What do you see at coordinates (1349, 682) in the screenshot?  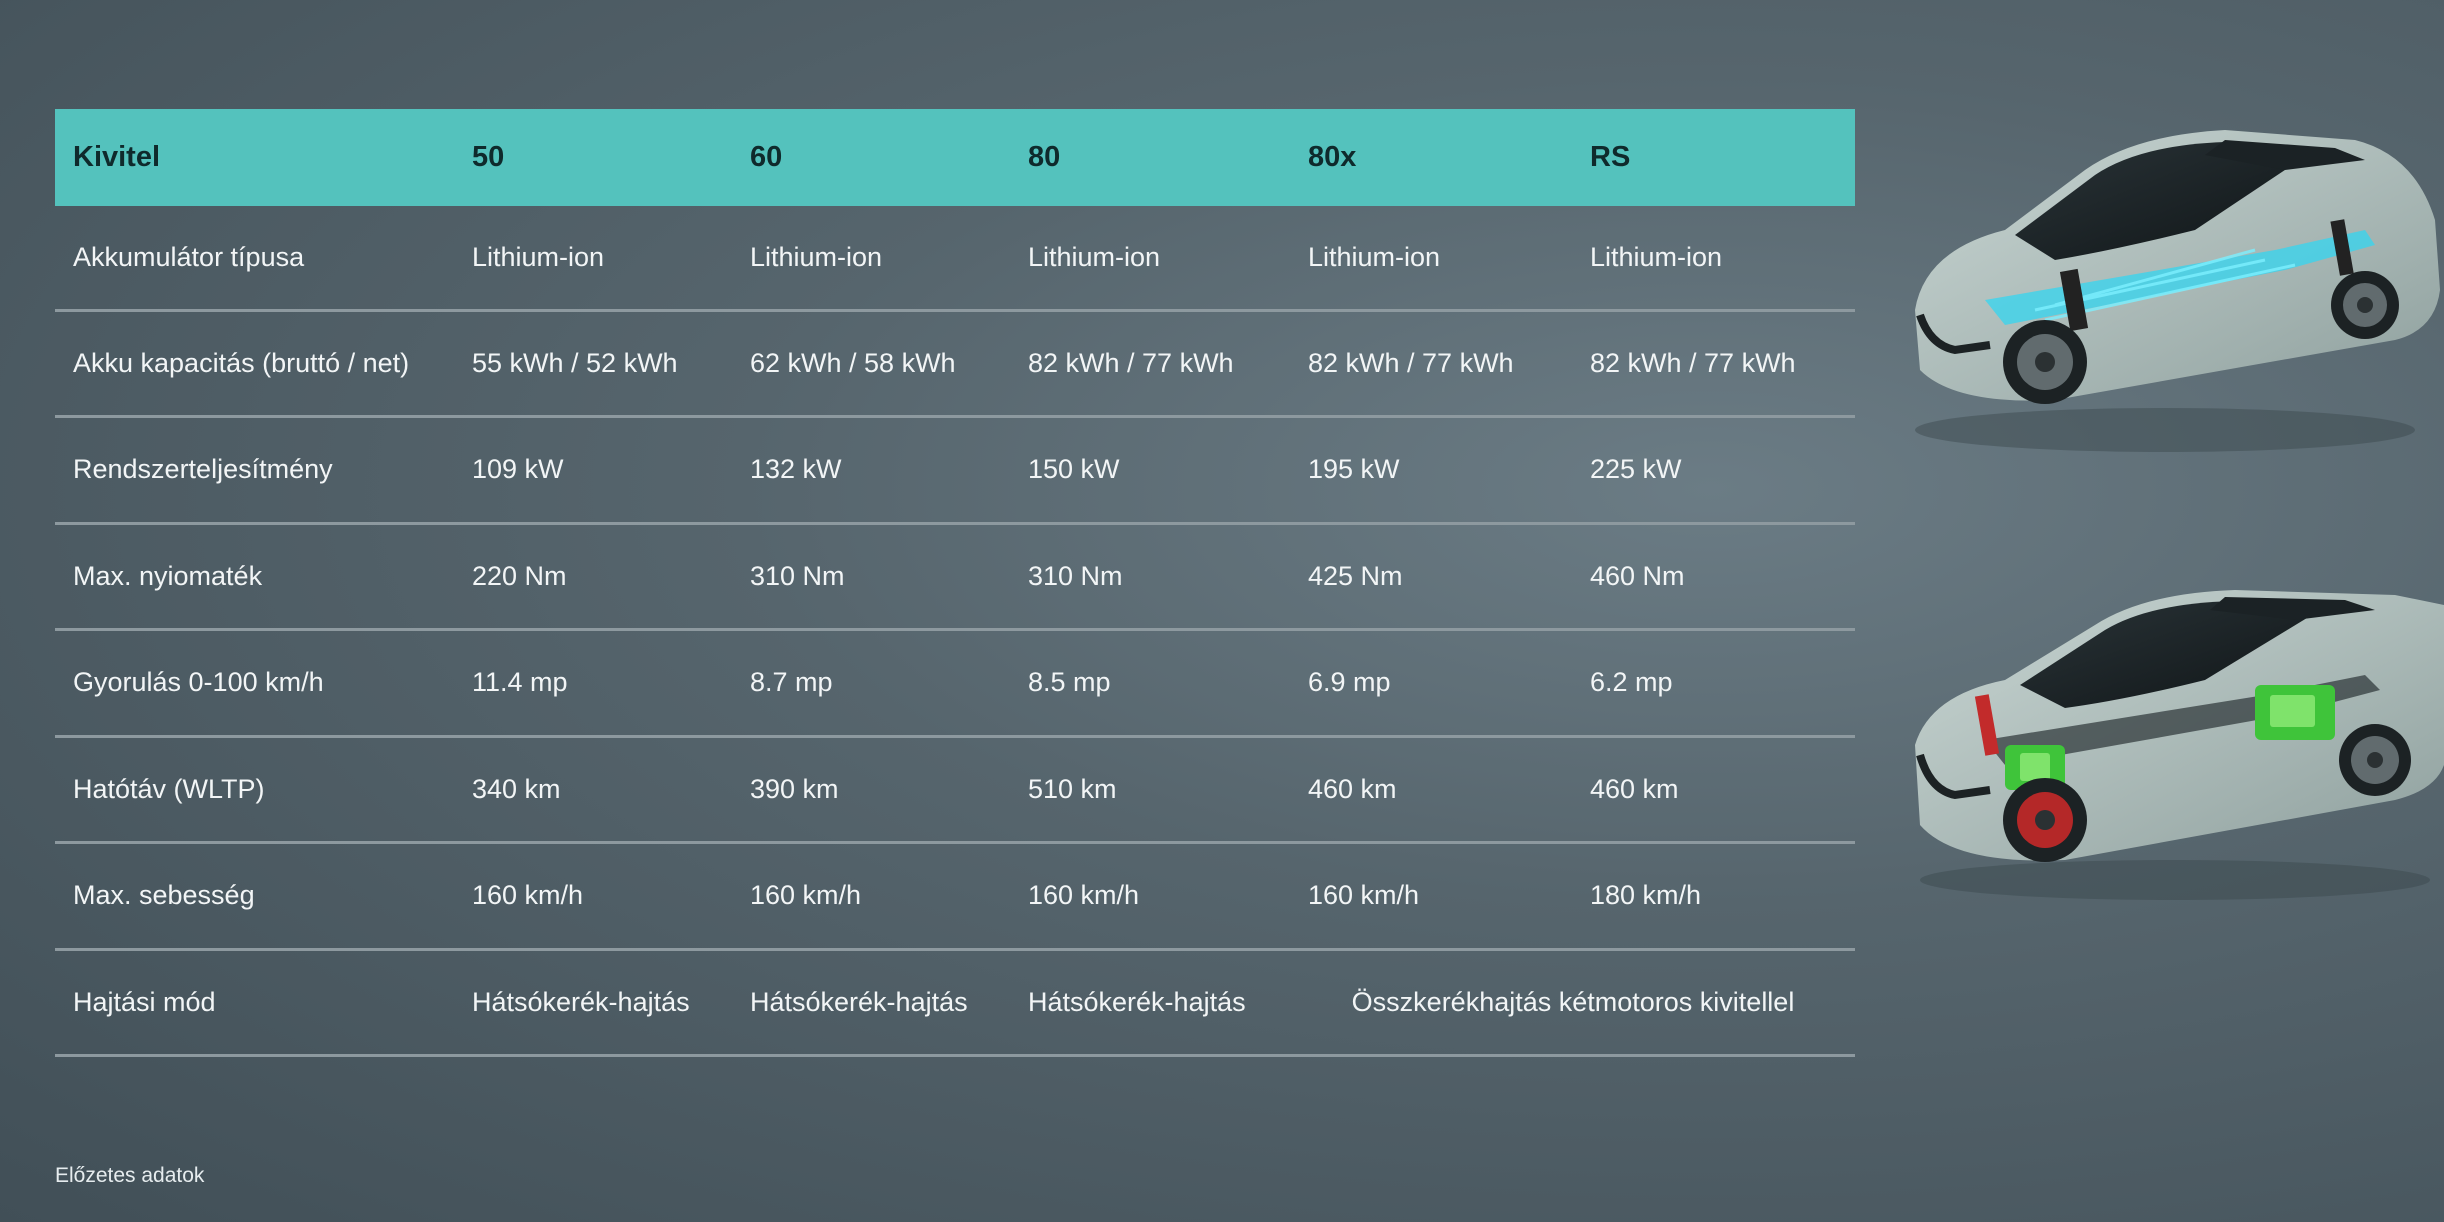 I see `cell-value: 6.9 mp` at bounding box center [1349, 682].